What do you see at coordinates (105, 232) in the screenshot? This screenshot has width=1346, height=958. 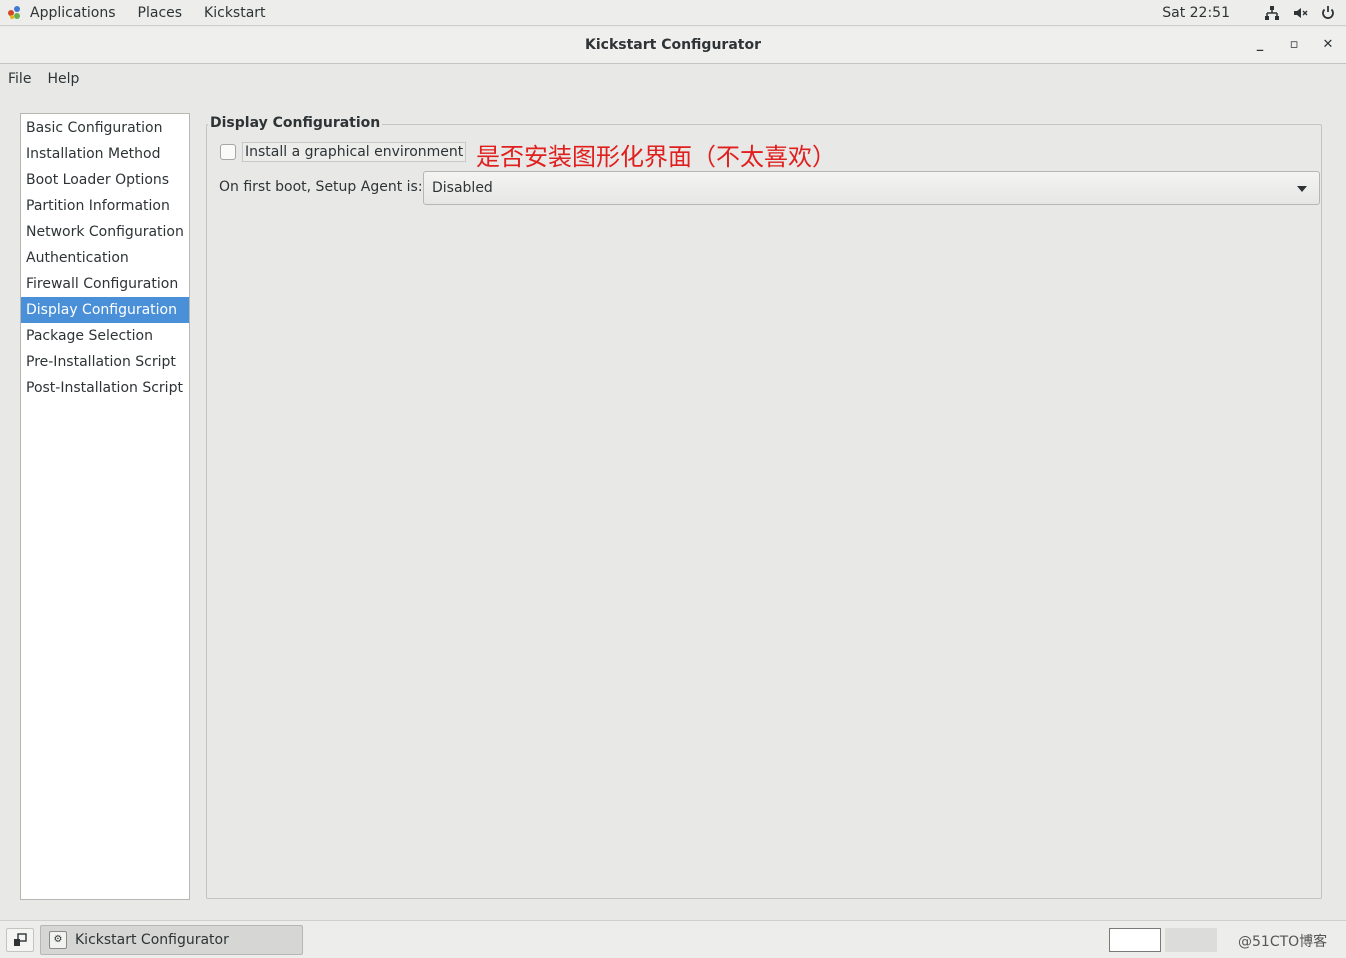 I see `section-item: Network Configuration` at bounding box center [105, 232].